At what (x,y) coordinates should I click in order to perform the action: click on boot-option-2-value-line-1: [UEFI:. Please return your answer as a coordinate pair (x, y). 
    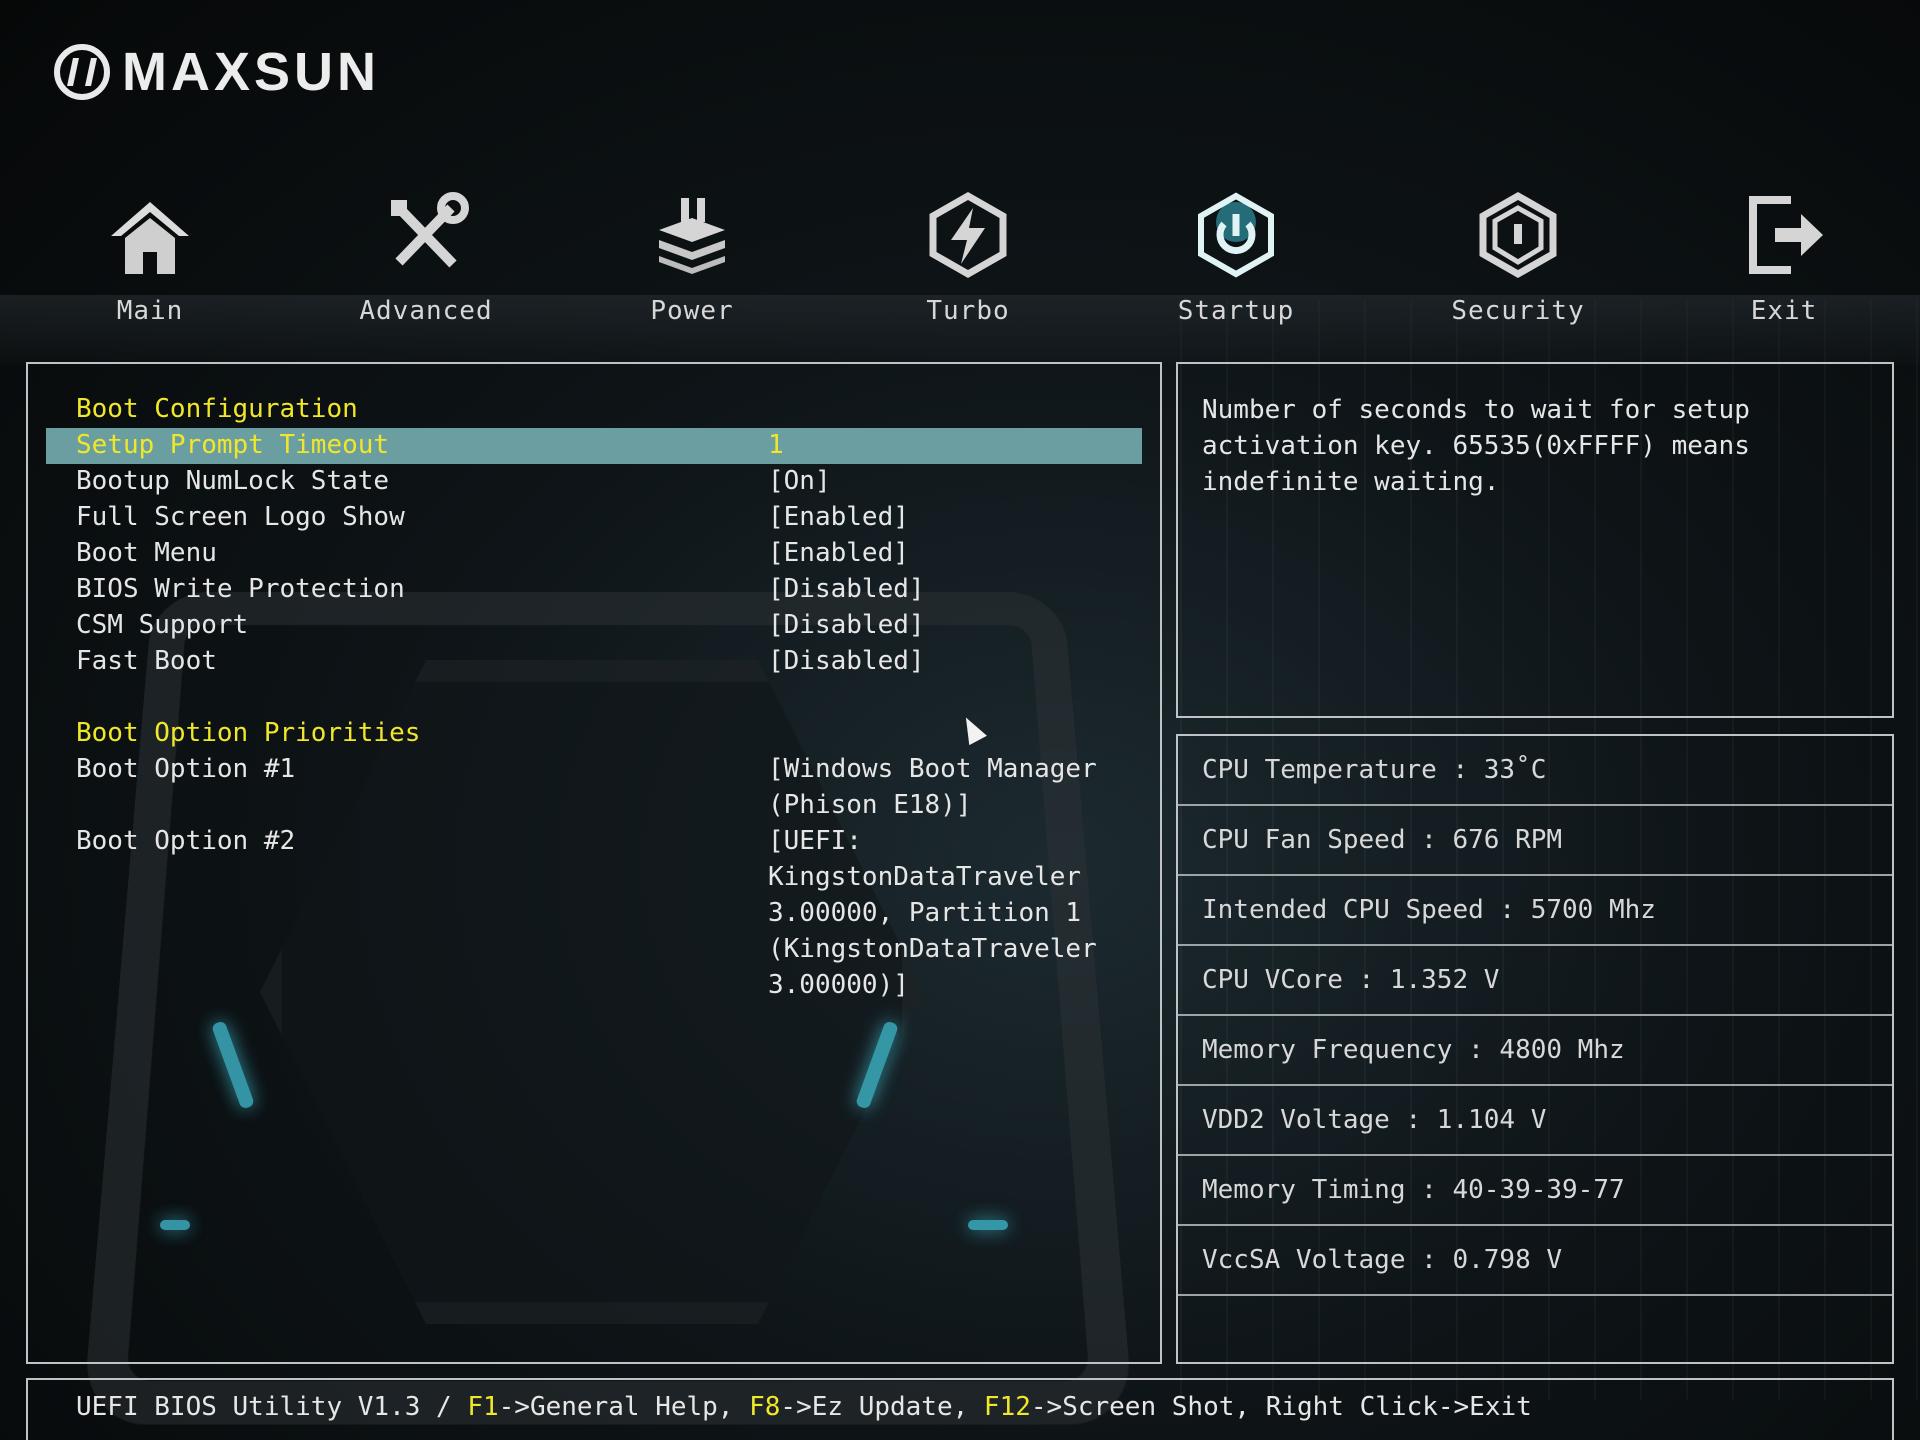
    Looking at the image, I should click on (815, 841).